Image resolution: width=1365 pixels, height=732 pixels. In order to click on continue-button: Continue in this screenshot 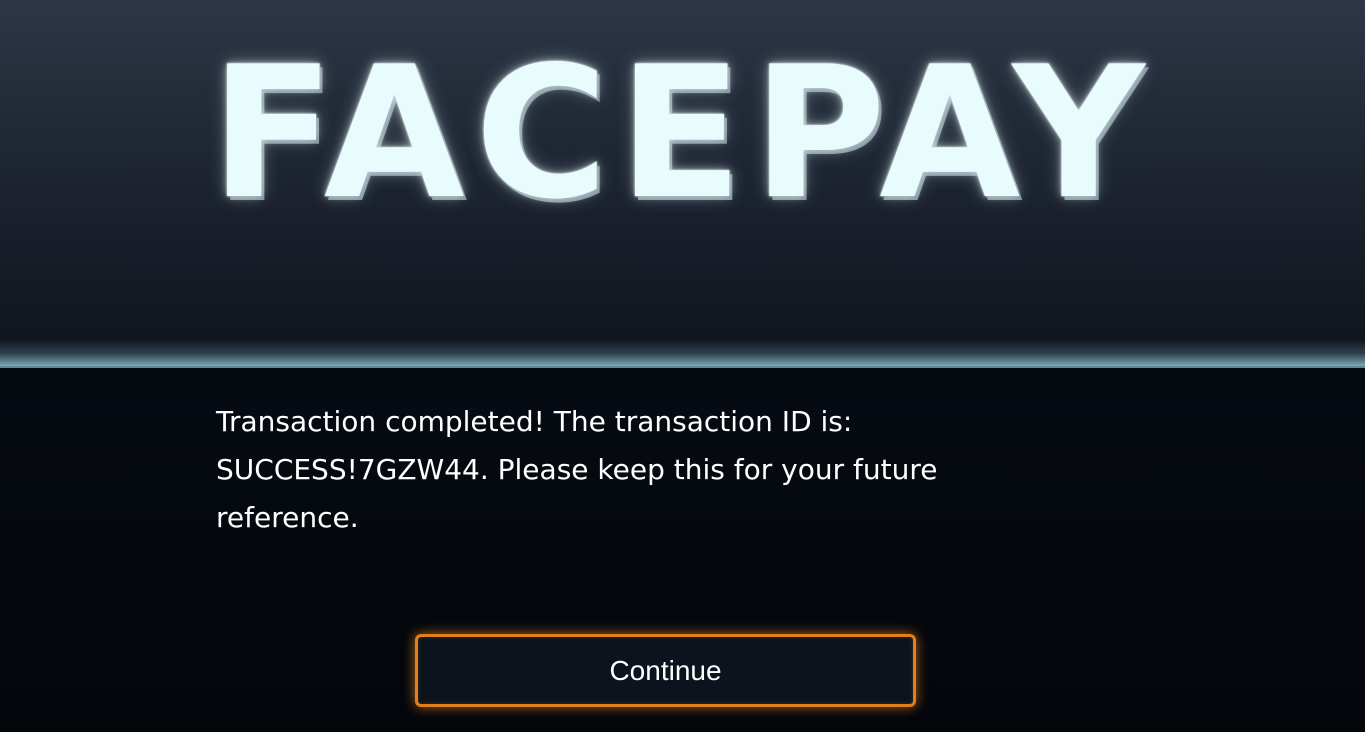, I will do `click(665, 670)`.